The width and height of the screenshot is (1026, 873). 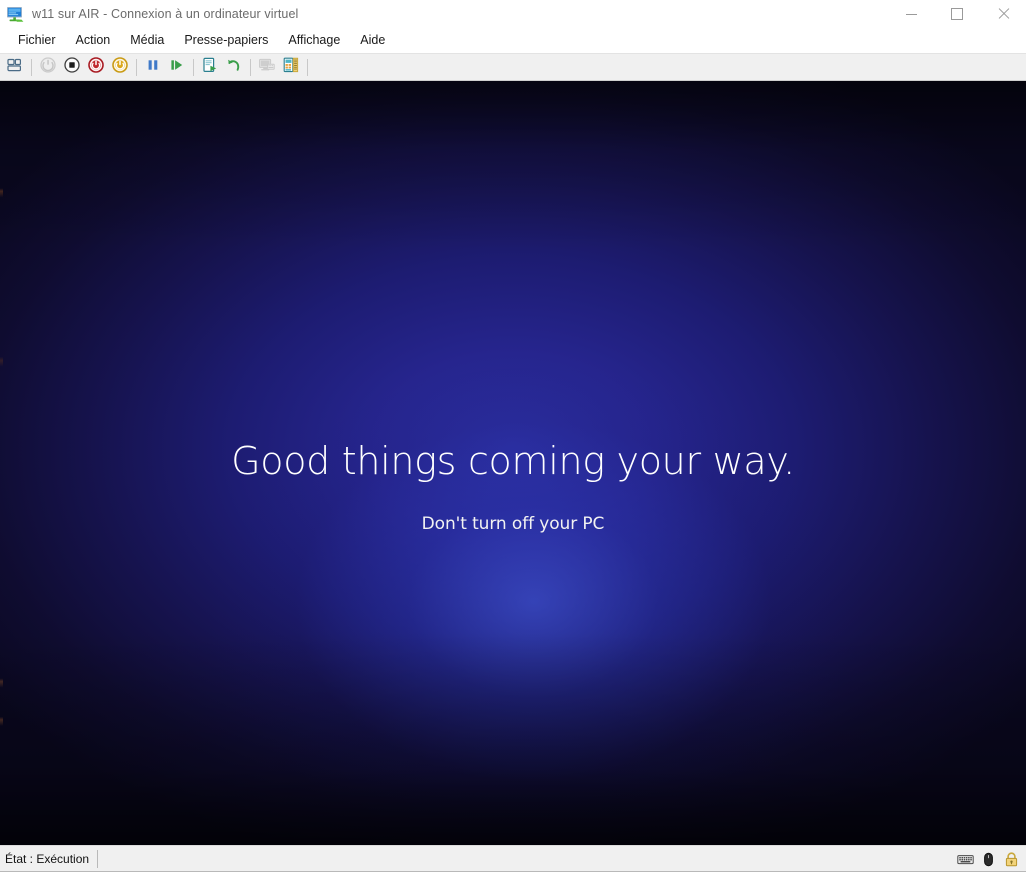 I want to click on close-icon, so click(x=1003, y=14).